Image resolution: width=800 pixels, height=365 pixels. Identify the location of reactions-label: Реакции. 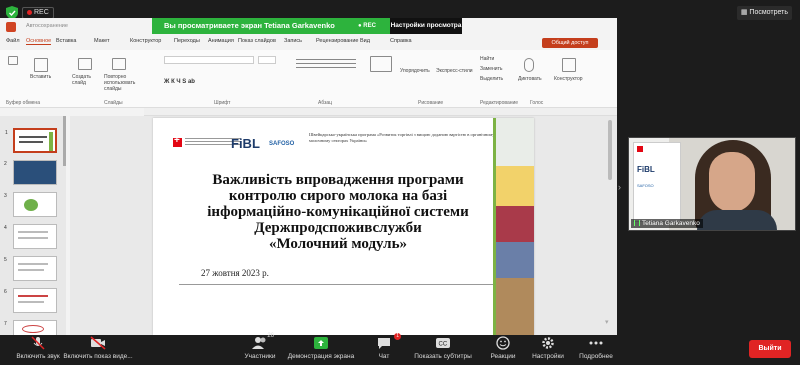
(503, 356).